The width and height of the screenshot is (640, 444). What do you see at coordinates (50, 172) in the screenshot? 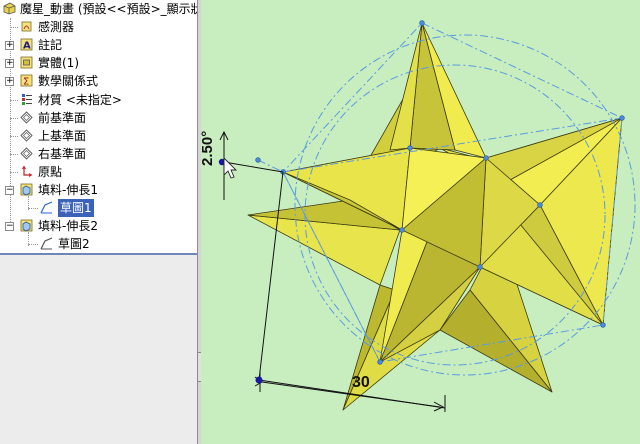
I see `tree-item-label: 原點` at bounding box center [50, 172].